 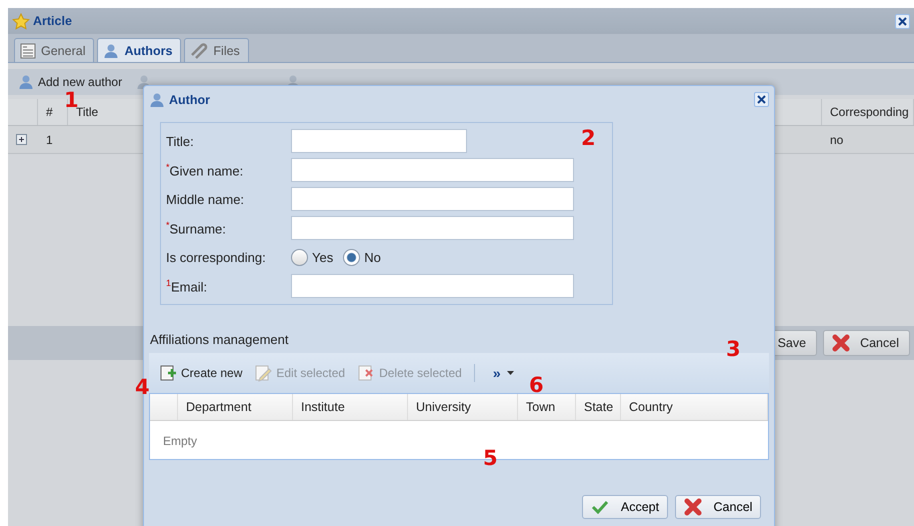 I want to click on dialog-button: Cancel, so click(x=718, y=507).